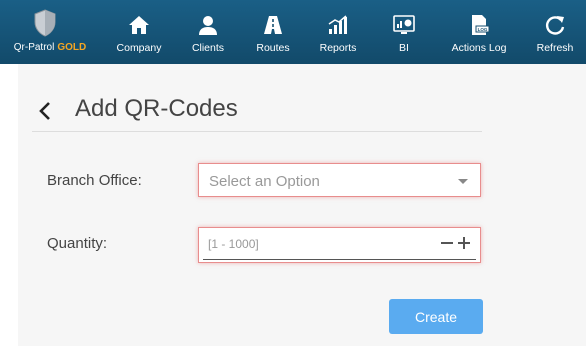 The height and width of the screenshot is (346, 586). What do you see at coordinates (404, 24) in the screenshot?
I see `dashboard-icon` at bounding box center [404, 24].